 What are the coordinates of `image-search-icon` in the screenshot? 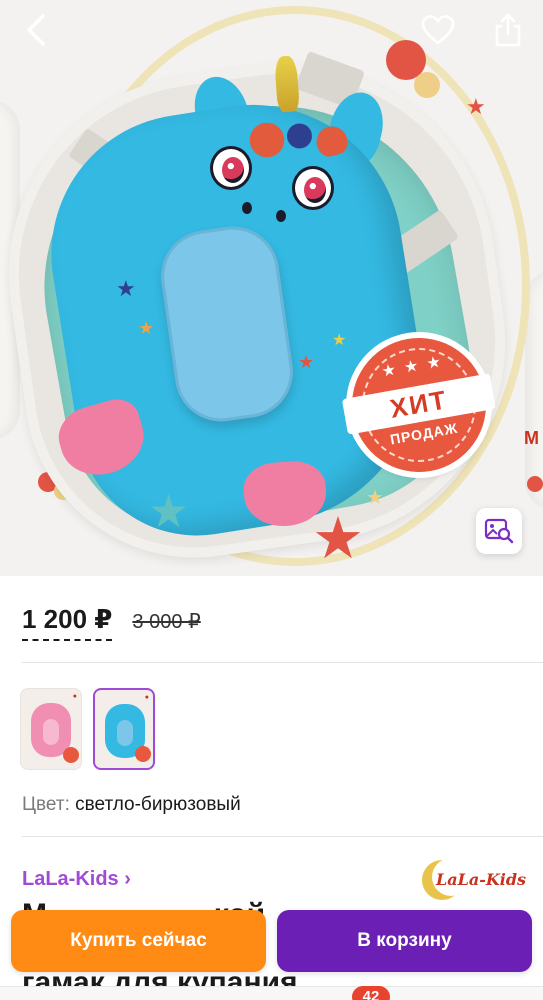 It's located at (499, 531).